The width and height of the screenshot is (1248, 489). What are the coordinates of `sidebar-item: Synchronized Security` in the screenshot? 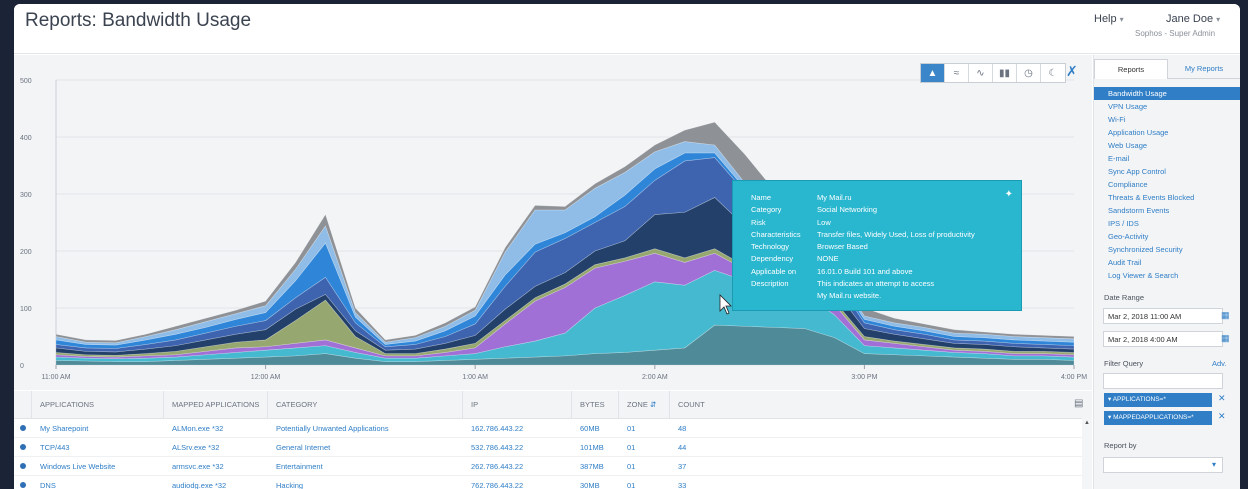 It's located at (1167, 249).